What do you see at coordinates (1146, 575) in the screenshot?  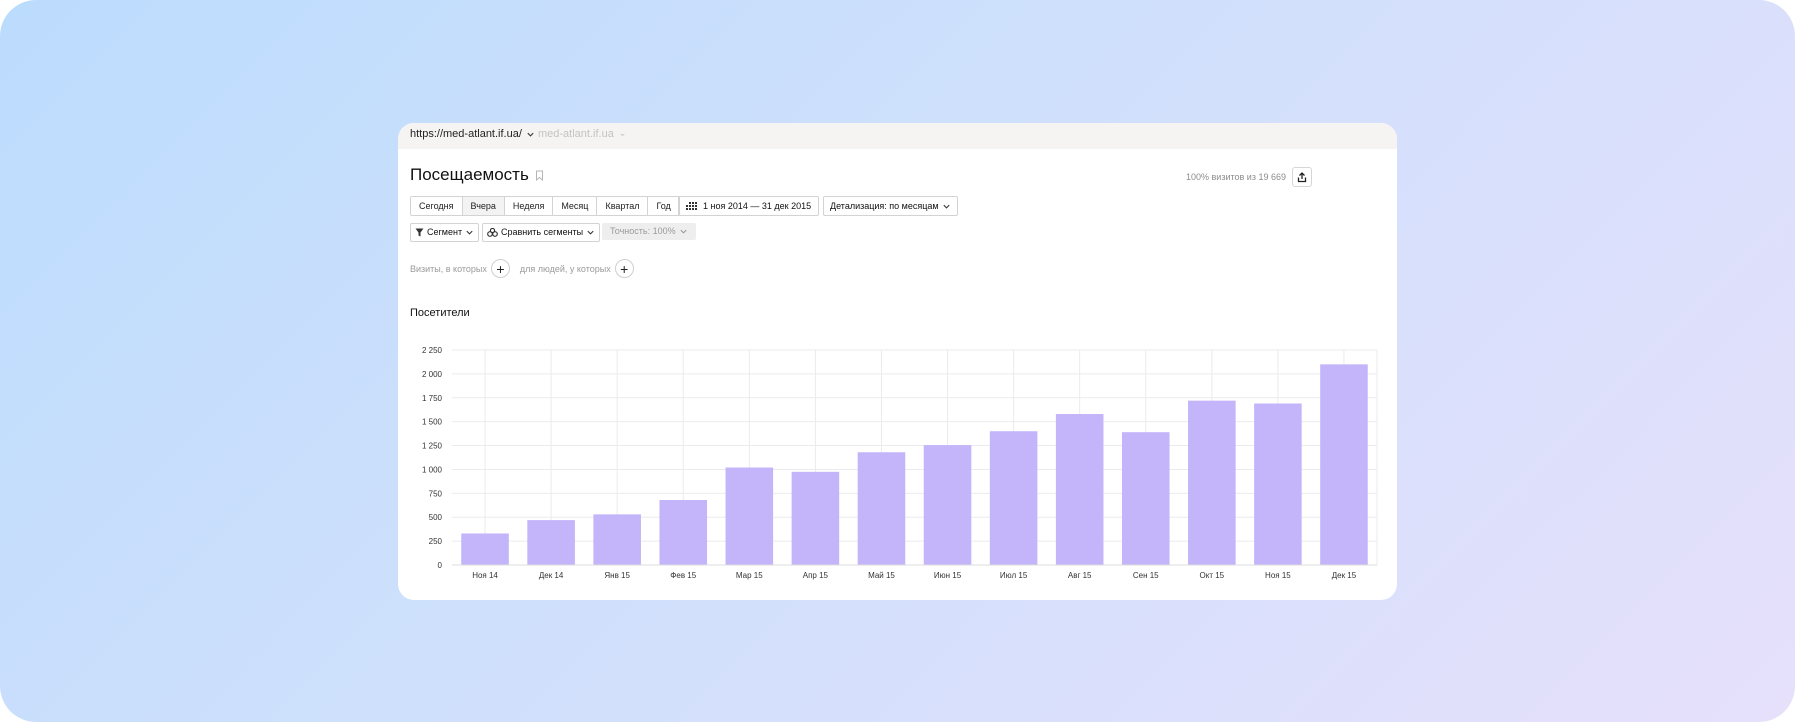 I see `x-tick-label: Сен 15` at bounding box center [1146, 575].